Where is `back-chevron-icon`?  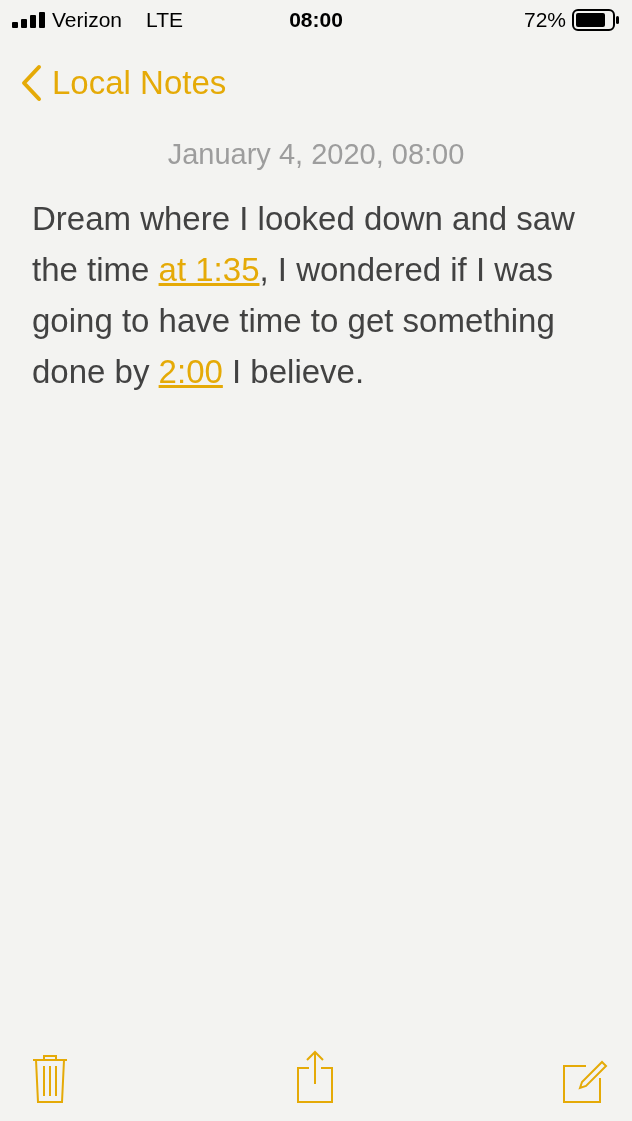 back-chevron-icon is located at coordinates (31, 83).